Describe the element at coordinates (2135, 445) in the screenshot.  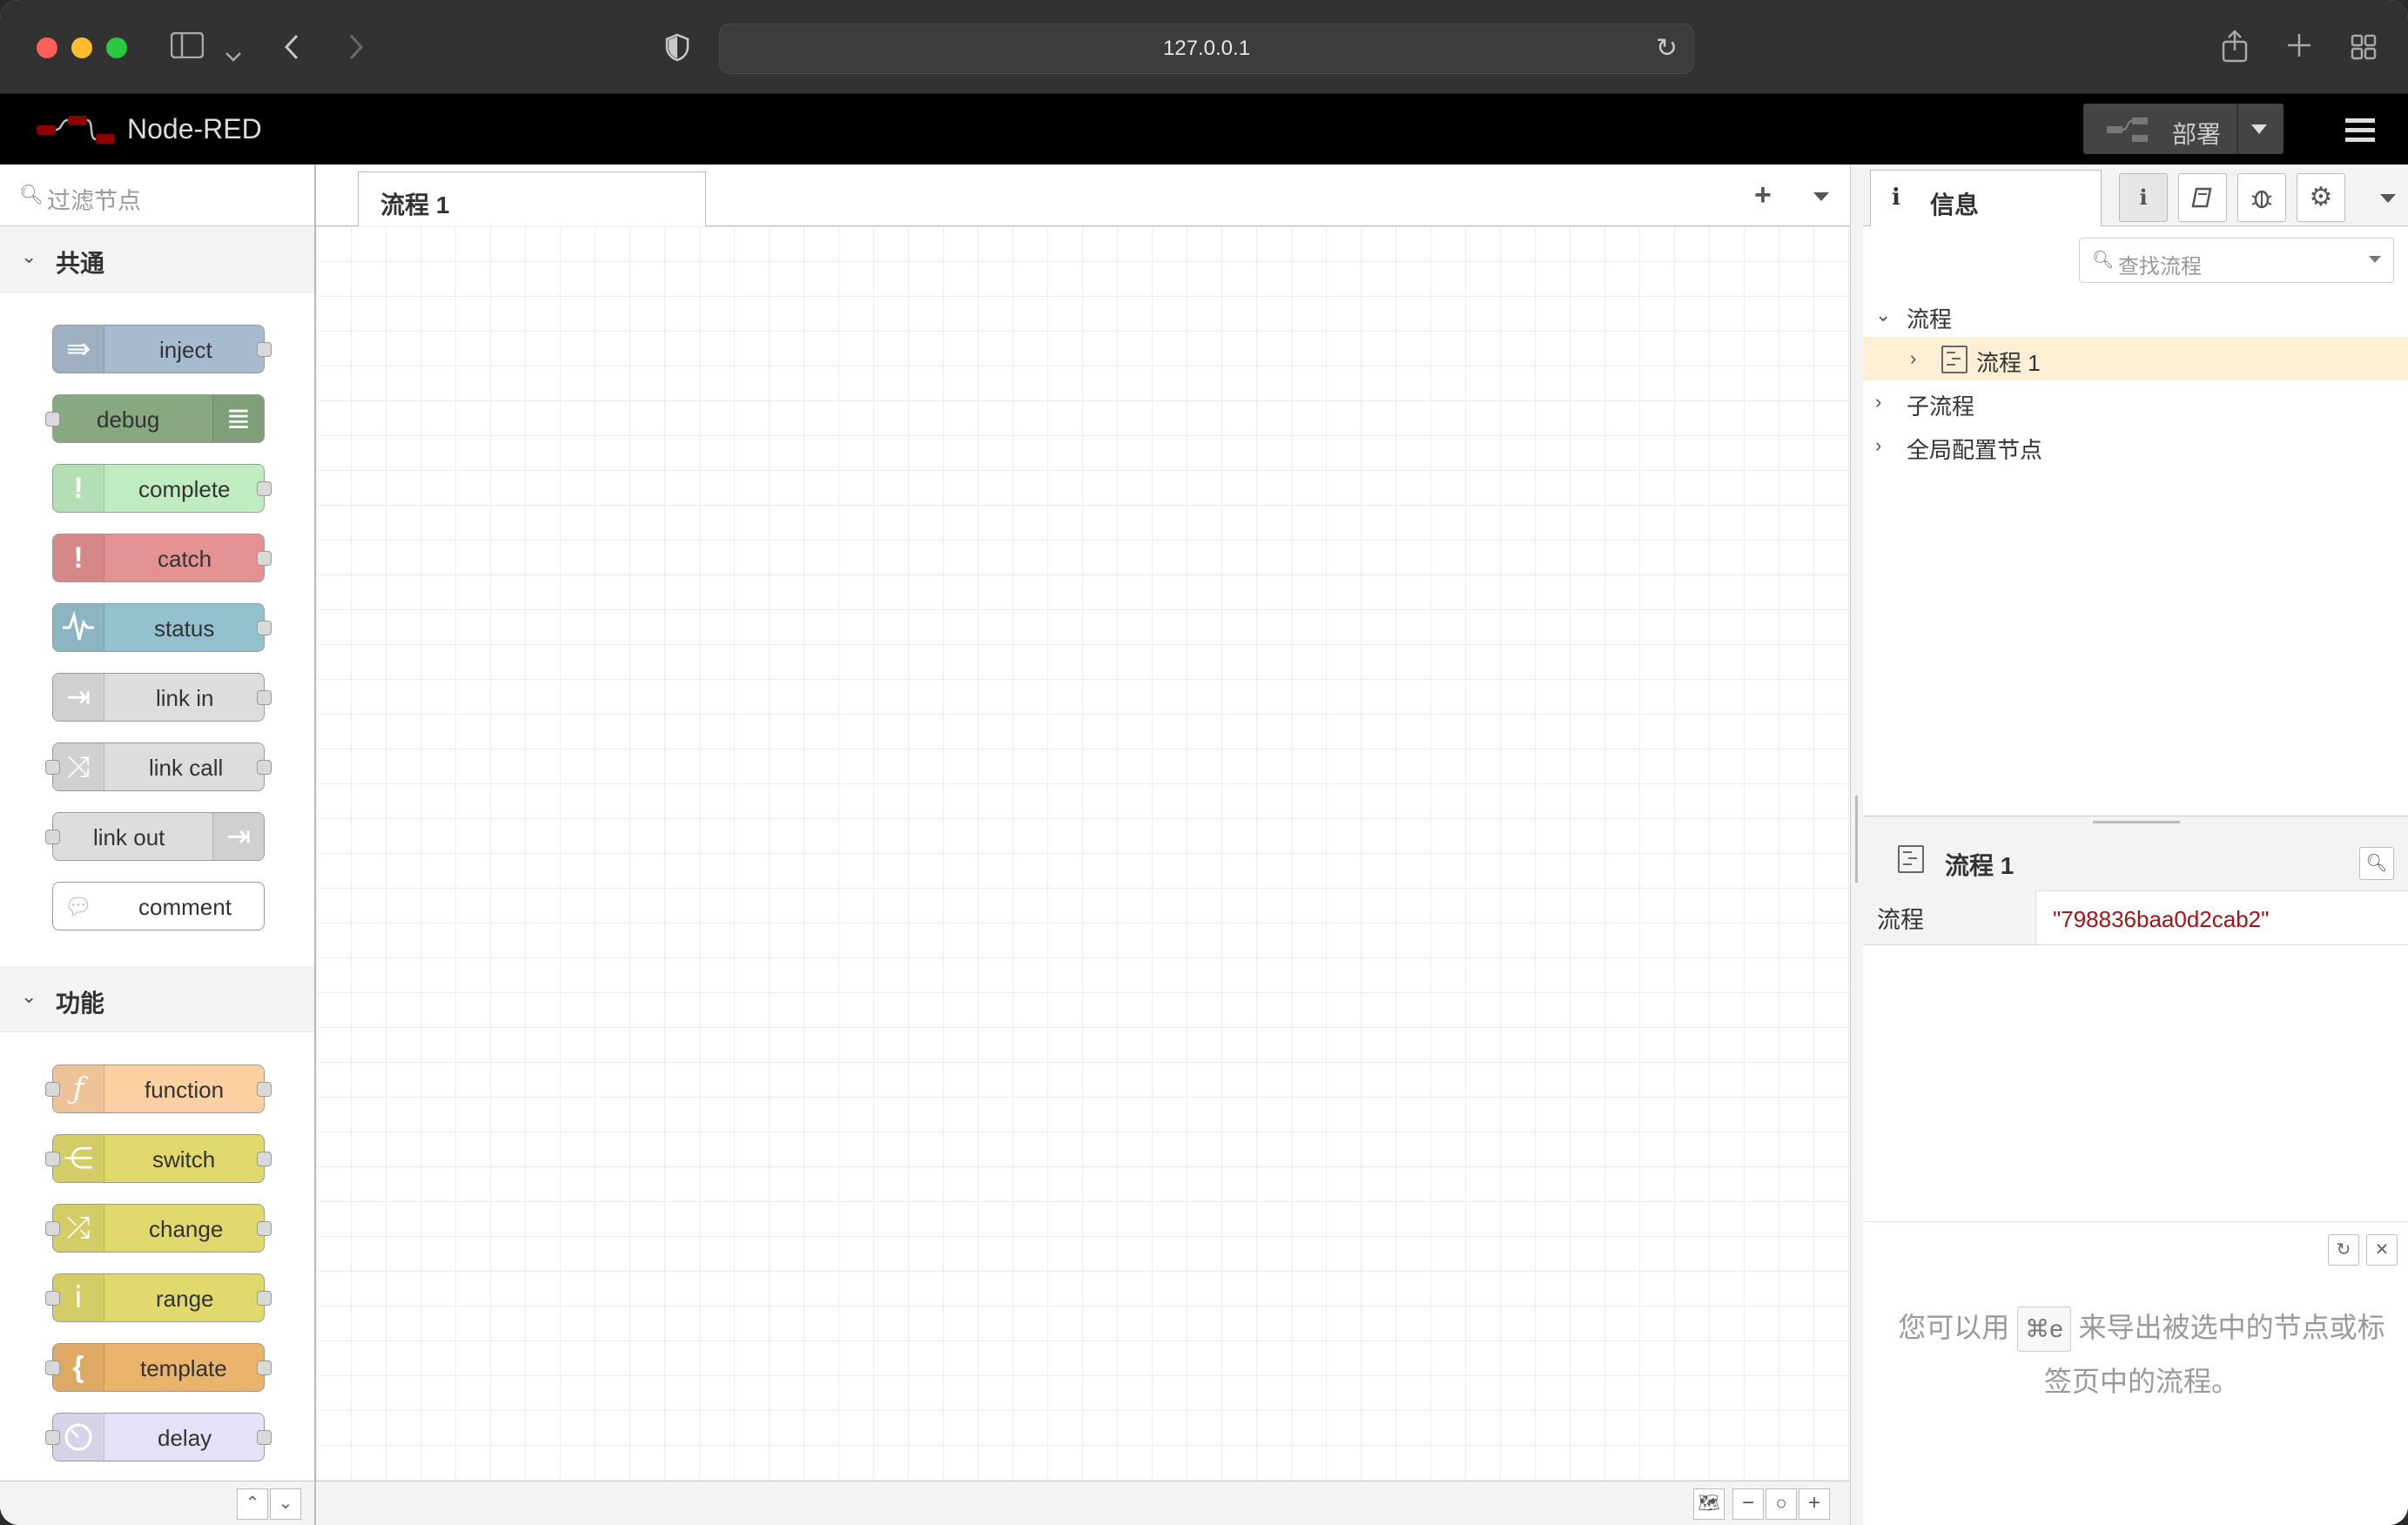
I see `tree-item-global-config: › 全局配置节点` at that location.